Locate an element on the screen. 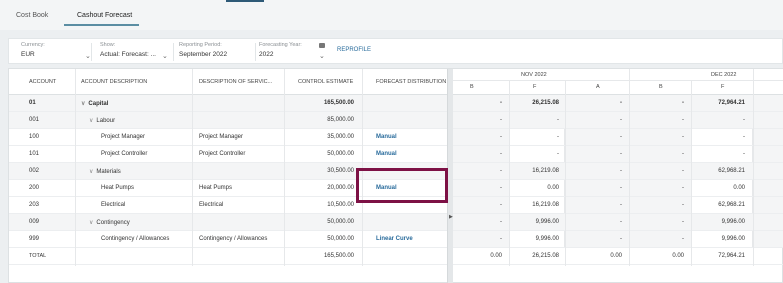  reporting-period-select: Reporting Period: September 2022 is located at coordinates (217, 50).